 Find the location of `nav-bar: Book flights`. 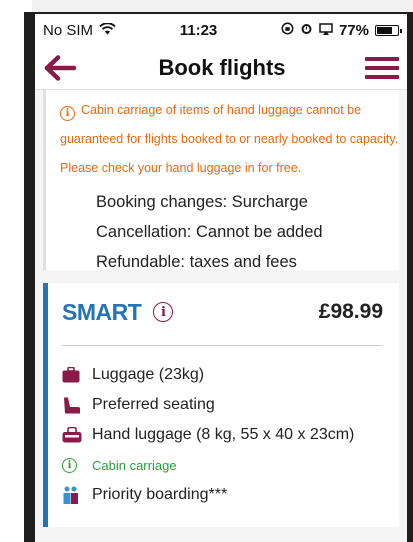

nav-bar: Book flights is located at coordinates (221, 68).